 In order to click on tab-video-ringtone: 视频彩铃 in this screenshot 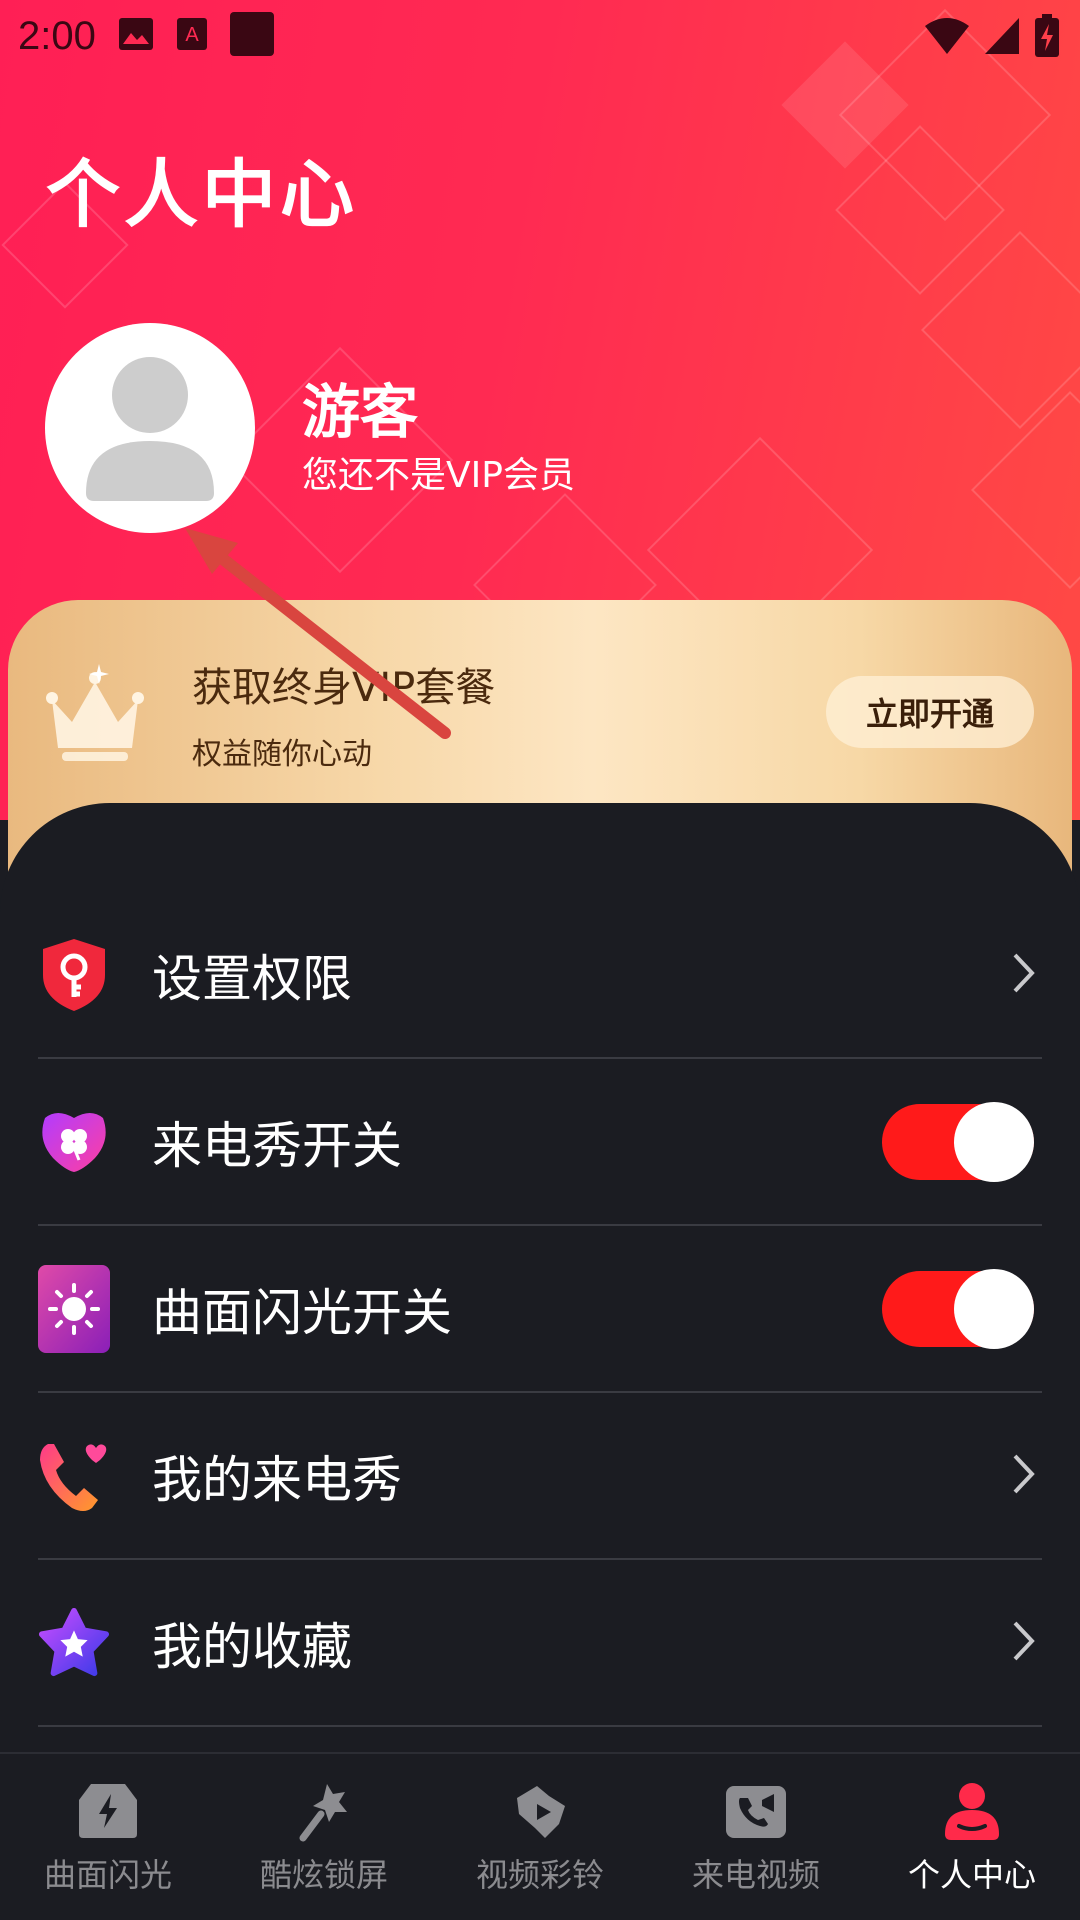, I will do `click(540, 1837)`.